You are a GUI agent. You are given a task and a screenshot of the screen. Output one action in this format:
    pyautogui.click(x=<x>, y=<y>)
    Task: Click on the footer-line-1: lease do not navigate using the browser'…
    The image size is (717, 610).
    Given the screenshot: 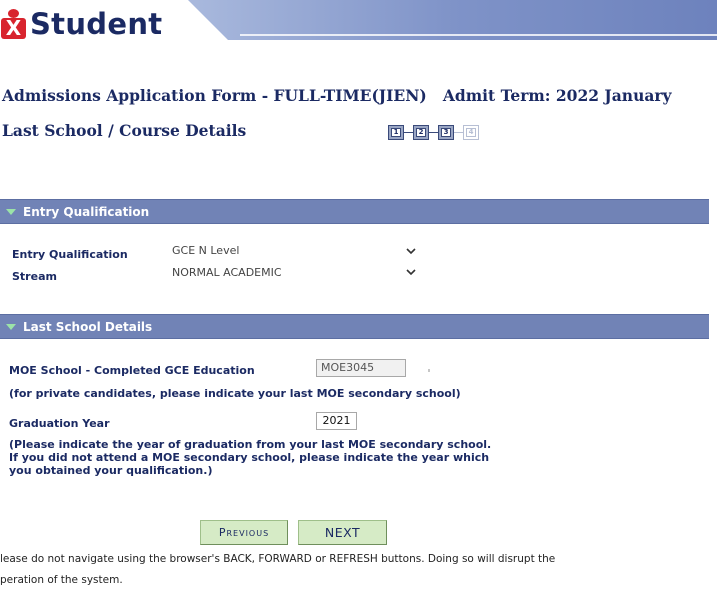 What is the action you would take?
    pyautogui.click(x=278, y=559)
    